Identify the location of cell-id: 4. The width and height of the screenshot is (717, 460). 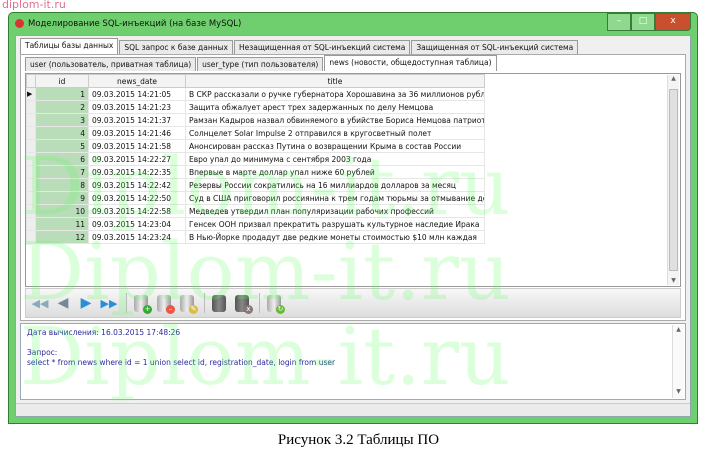
(62, 133).